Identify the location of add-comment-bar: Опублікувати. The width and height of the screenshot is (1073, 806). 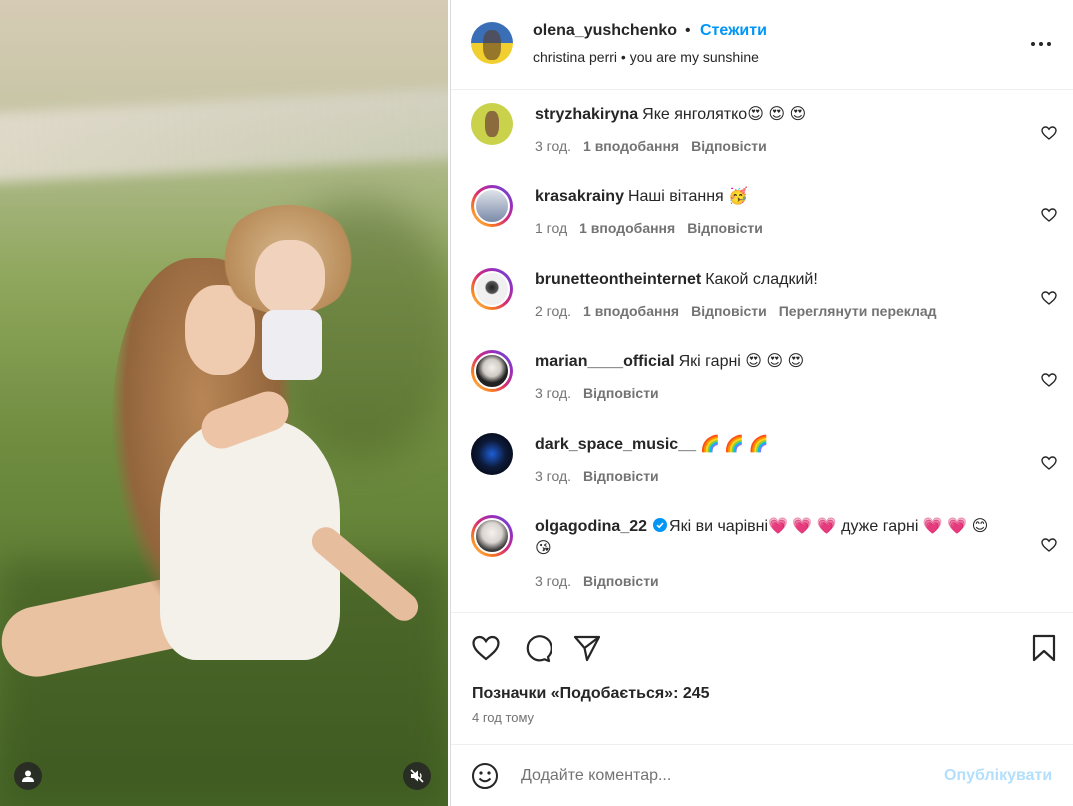
(762, 775).